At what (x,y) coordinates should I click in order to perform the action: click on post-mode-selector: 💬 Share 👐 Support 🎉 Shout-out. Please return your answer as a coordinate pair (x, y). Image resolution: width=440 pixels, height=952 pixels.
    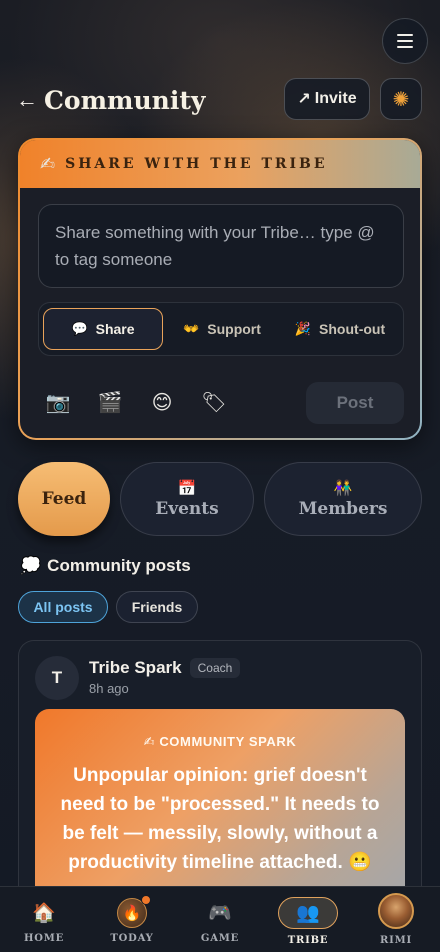
    Looking at the image, I should click on (221, 329).